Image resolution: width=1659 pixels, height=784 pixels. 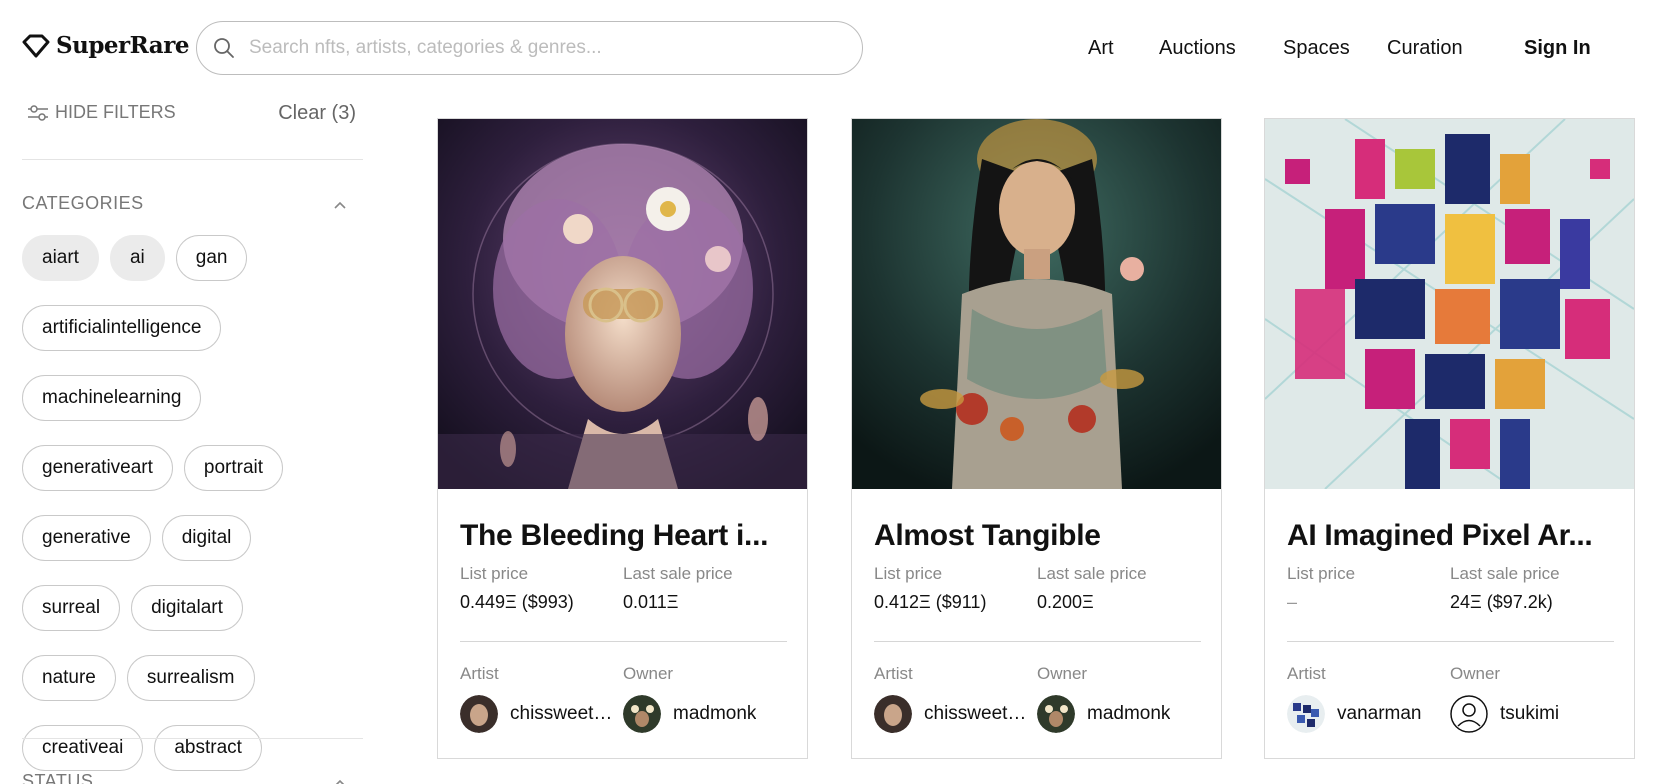 I want to click on owner-link: tsukimi, so click(x=1504, y=714).